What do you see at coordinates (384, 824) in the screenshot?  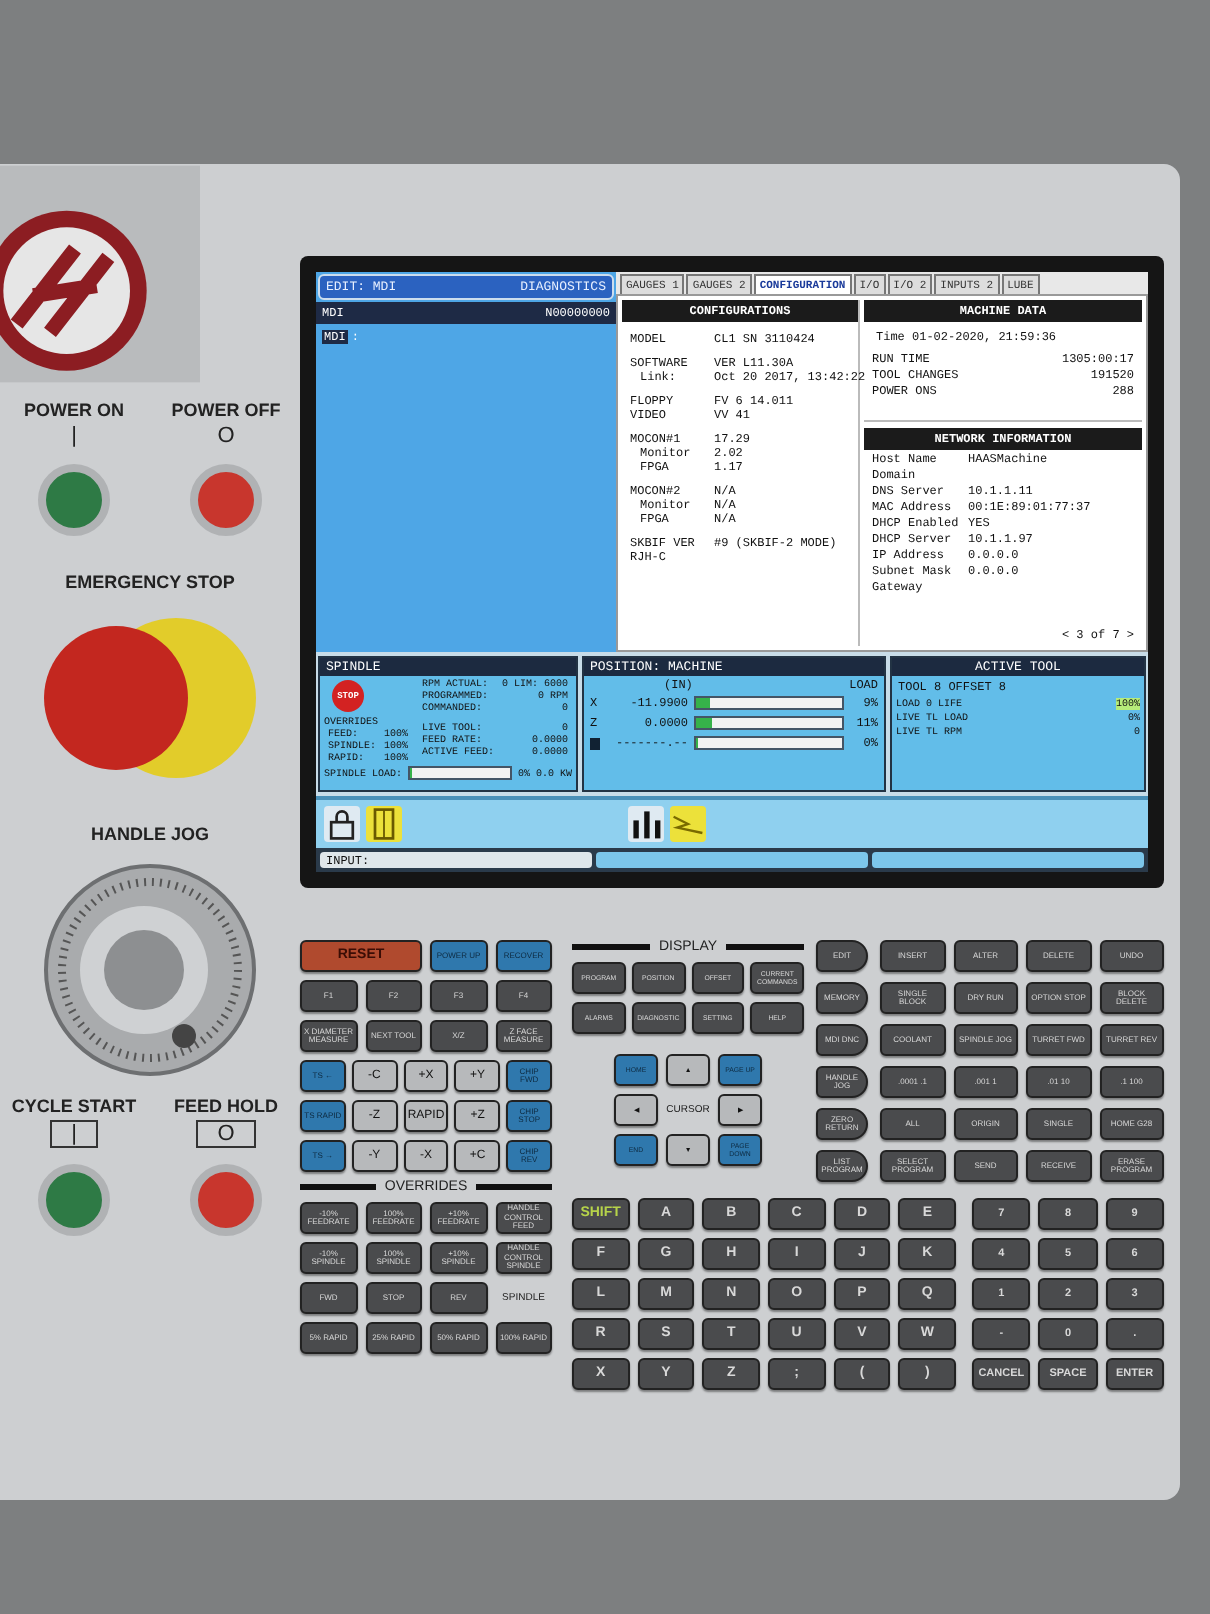 I see `door-icon` at bounding box center [384, 824].